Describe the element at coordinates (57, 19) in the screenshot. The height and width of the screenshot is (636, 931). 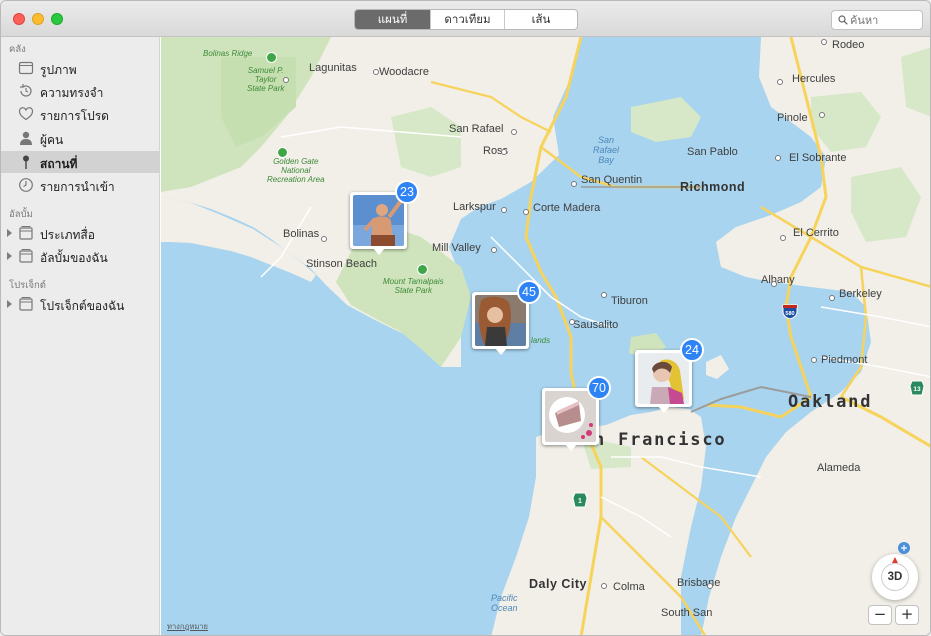
I see `fullscreen-window-button` at that location.